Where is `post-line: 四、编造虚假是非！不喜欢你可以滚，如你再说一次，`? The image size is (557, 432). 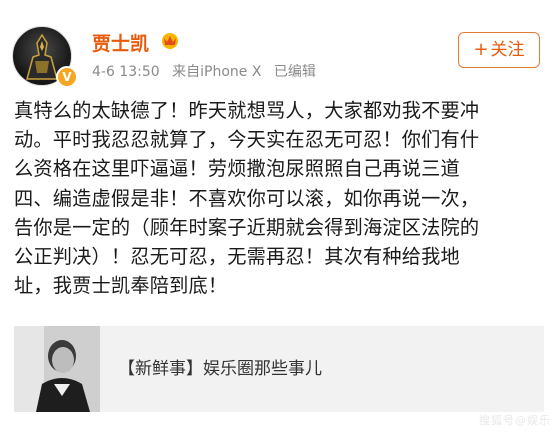
post-line: 四、编造虚假是非！不喜欢你可以滚，如你再说一次， is located at coordinates (247, 198).